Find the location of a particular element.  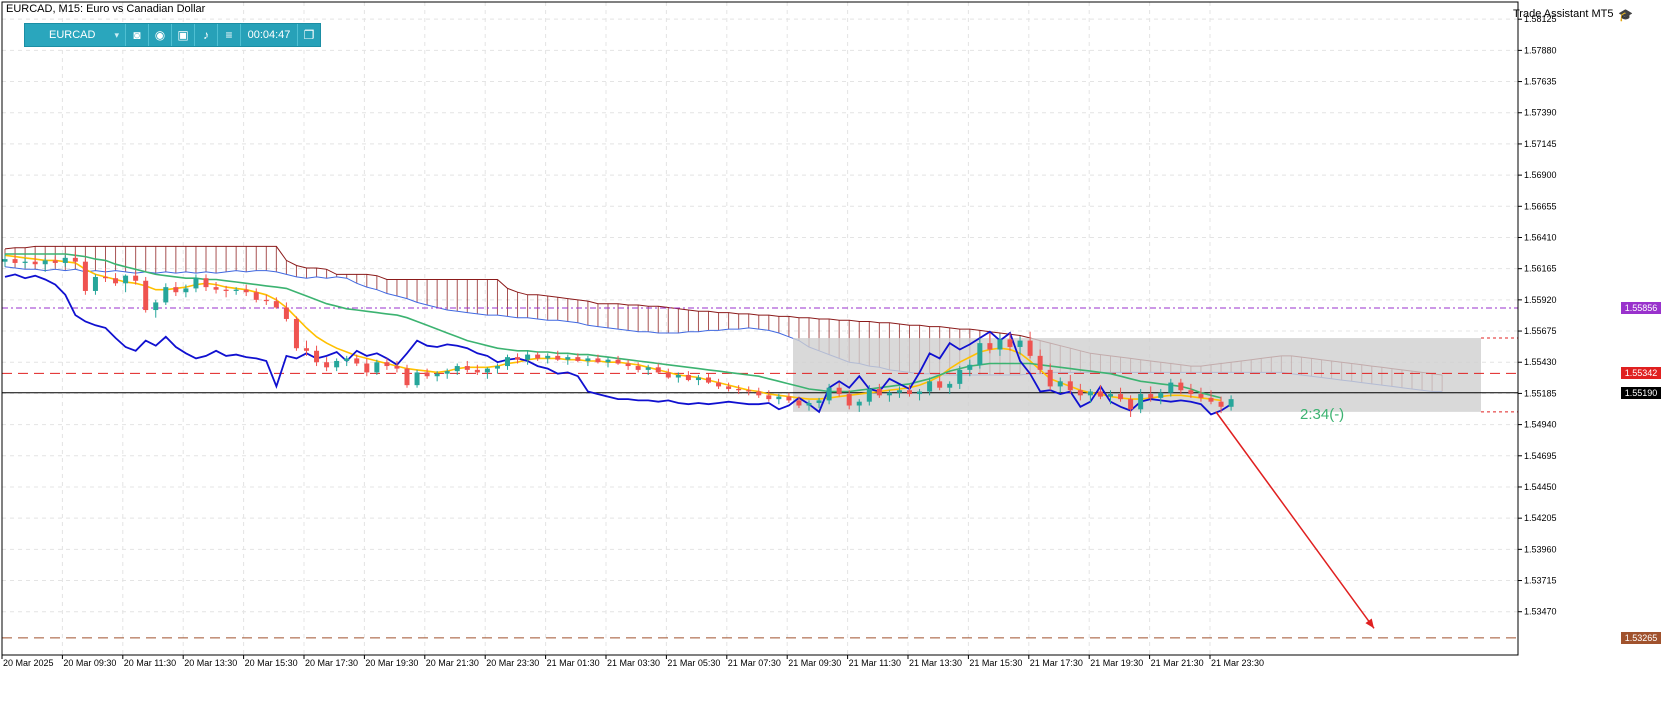

y-tick-label: 1.53960 is located at coordinates (1540, 549).